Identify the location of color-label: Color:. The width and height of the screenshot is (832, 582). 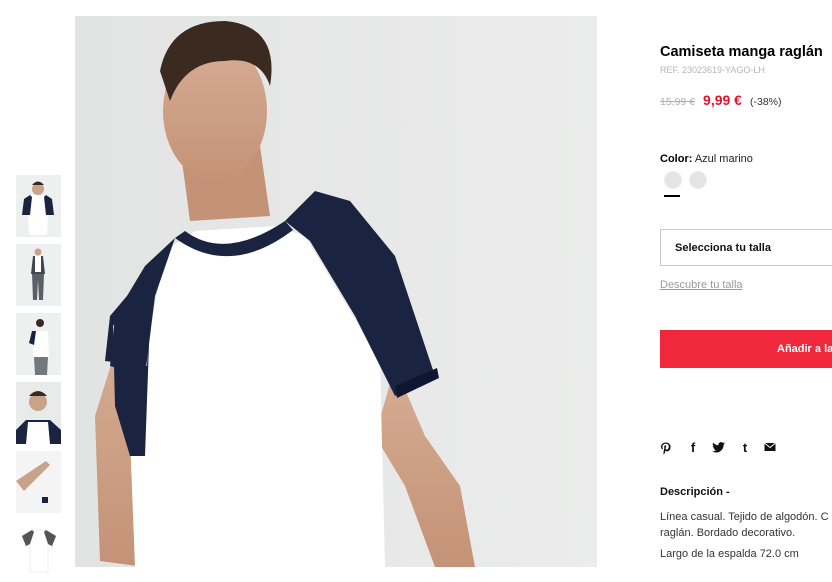
(676, 159).